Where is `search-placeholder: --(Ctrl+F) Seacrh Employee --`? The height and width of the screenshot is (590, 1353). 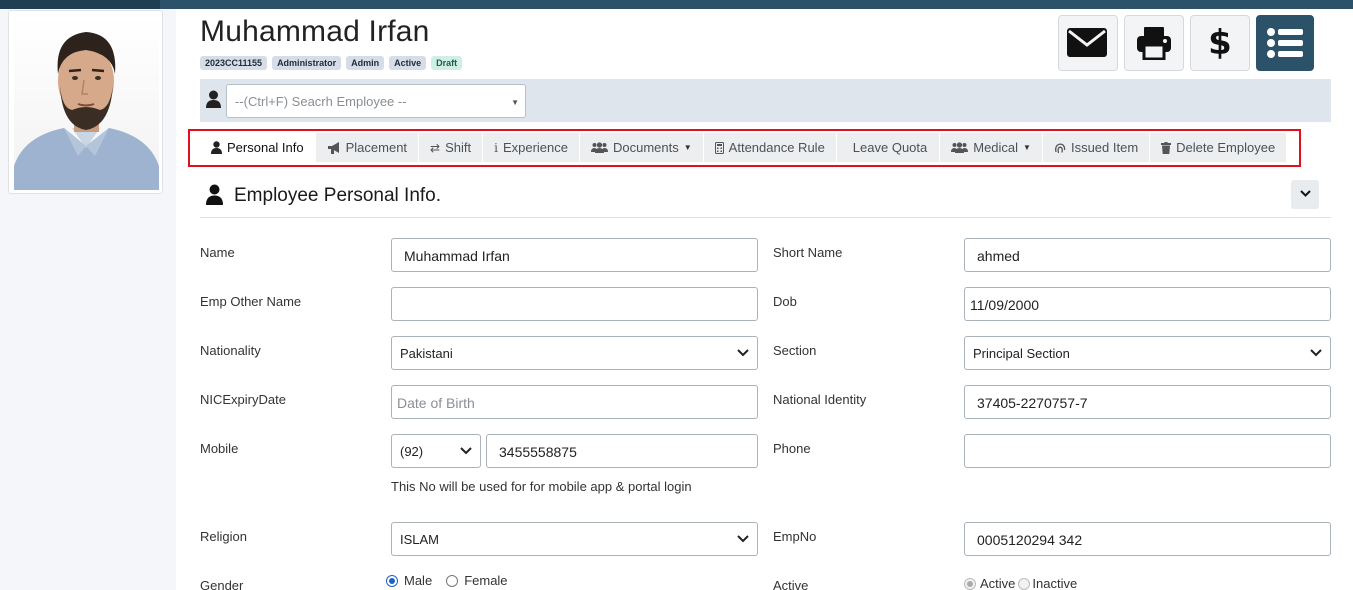
search-placeholder: --(Ctrl+F) Seacrh Employee -- is located at coordinates (321, 101).